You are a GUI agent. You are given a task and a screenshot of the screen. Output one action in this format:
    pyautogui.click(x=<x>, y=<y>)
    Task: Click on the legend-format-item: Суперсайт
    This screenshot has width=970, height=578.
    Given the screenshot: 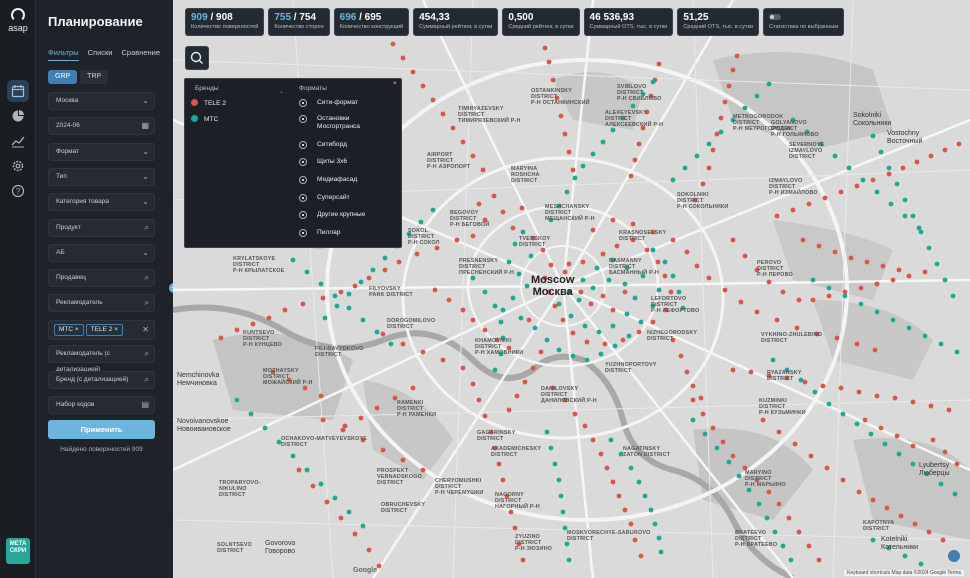 What is the action you would take?
    pyautogui.click(x=324, y=198)
    